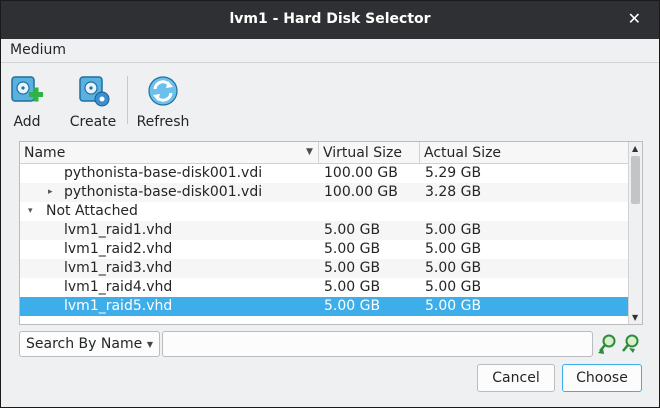  What do you see at coordinates (163, 122) in the screenshot?
I see `refresh-label: Refresh` at bounding box center [163, 122].